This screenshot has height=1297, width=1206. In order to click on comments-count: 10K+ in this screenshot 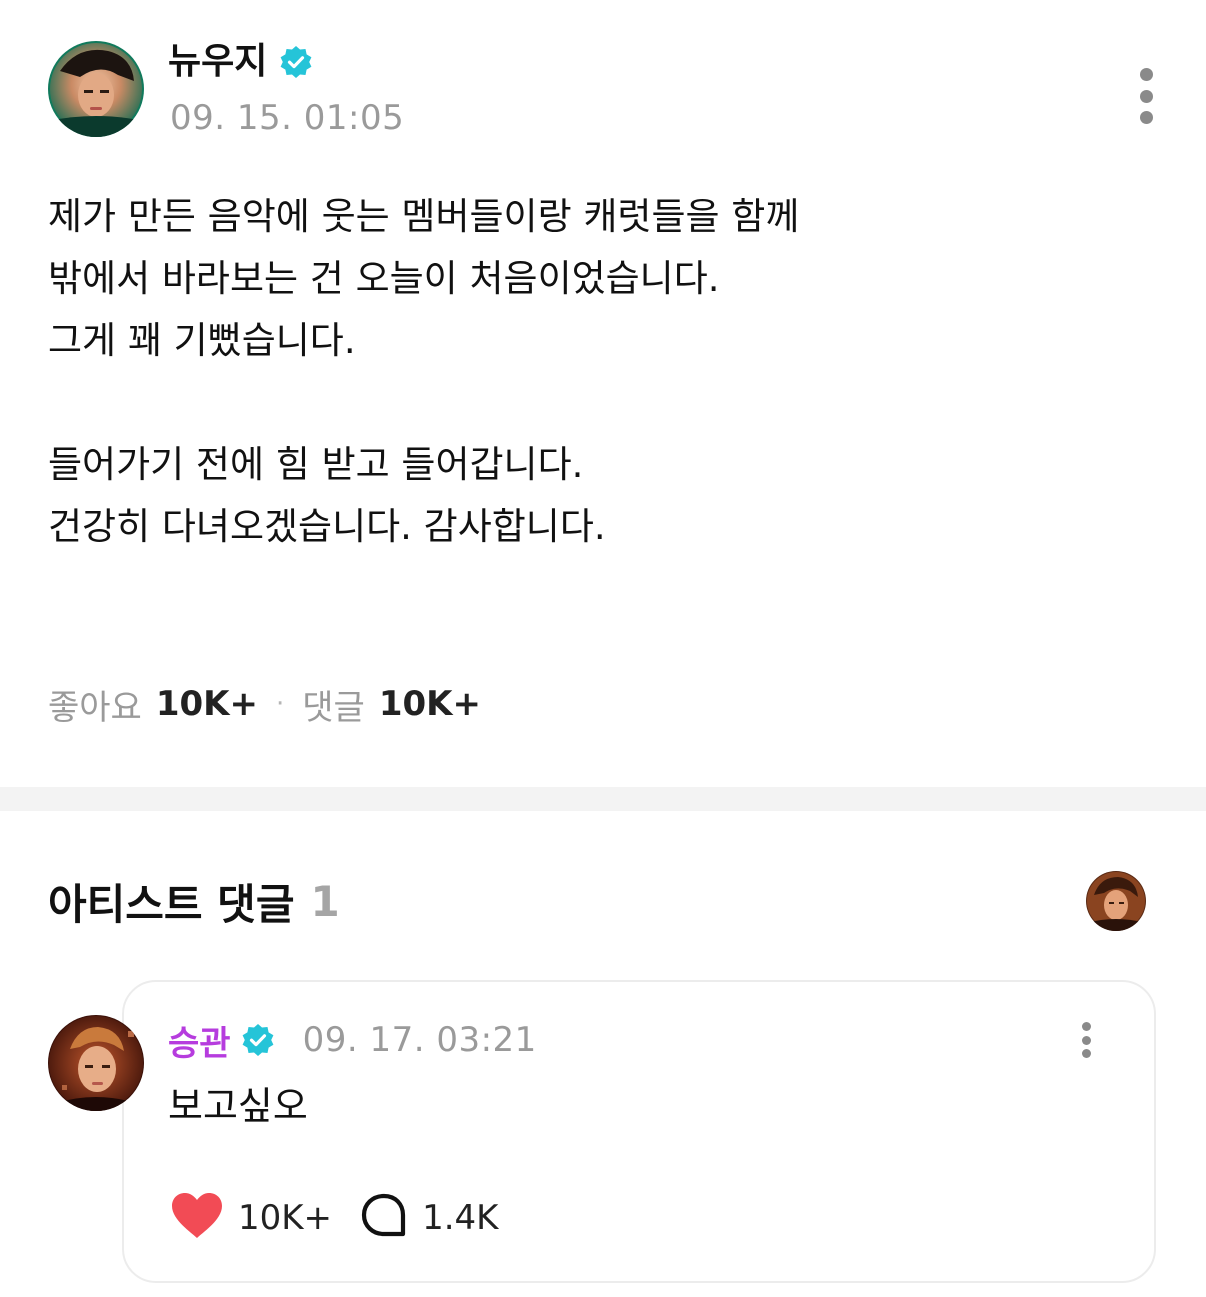, I will do `click(430, 704)`.